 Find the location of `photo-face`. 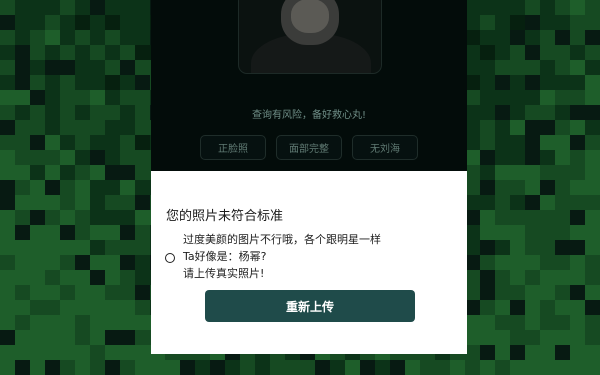

photo-face is located at coordinates (310, 22).